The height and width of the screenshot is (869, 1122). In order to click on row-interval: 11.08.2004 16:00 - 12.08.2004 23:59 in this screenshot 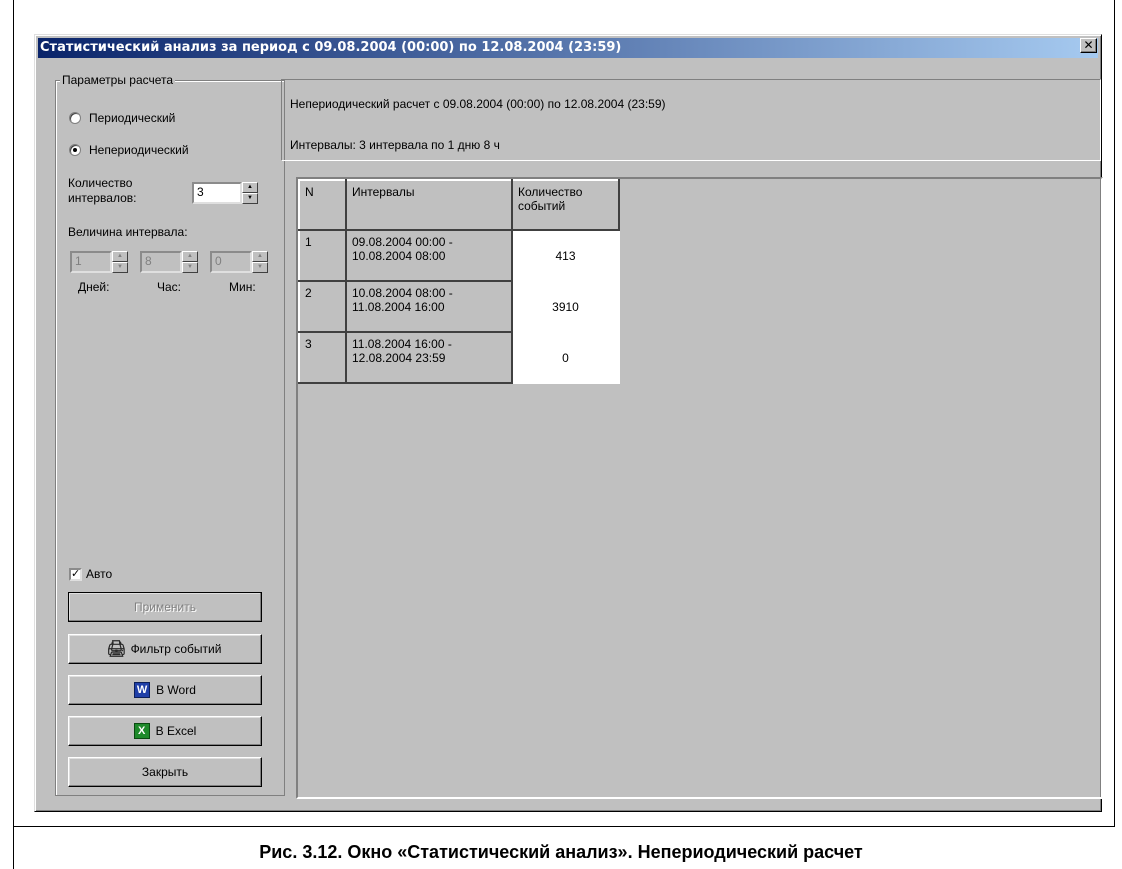, I will do `click(429, 357)`.